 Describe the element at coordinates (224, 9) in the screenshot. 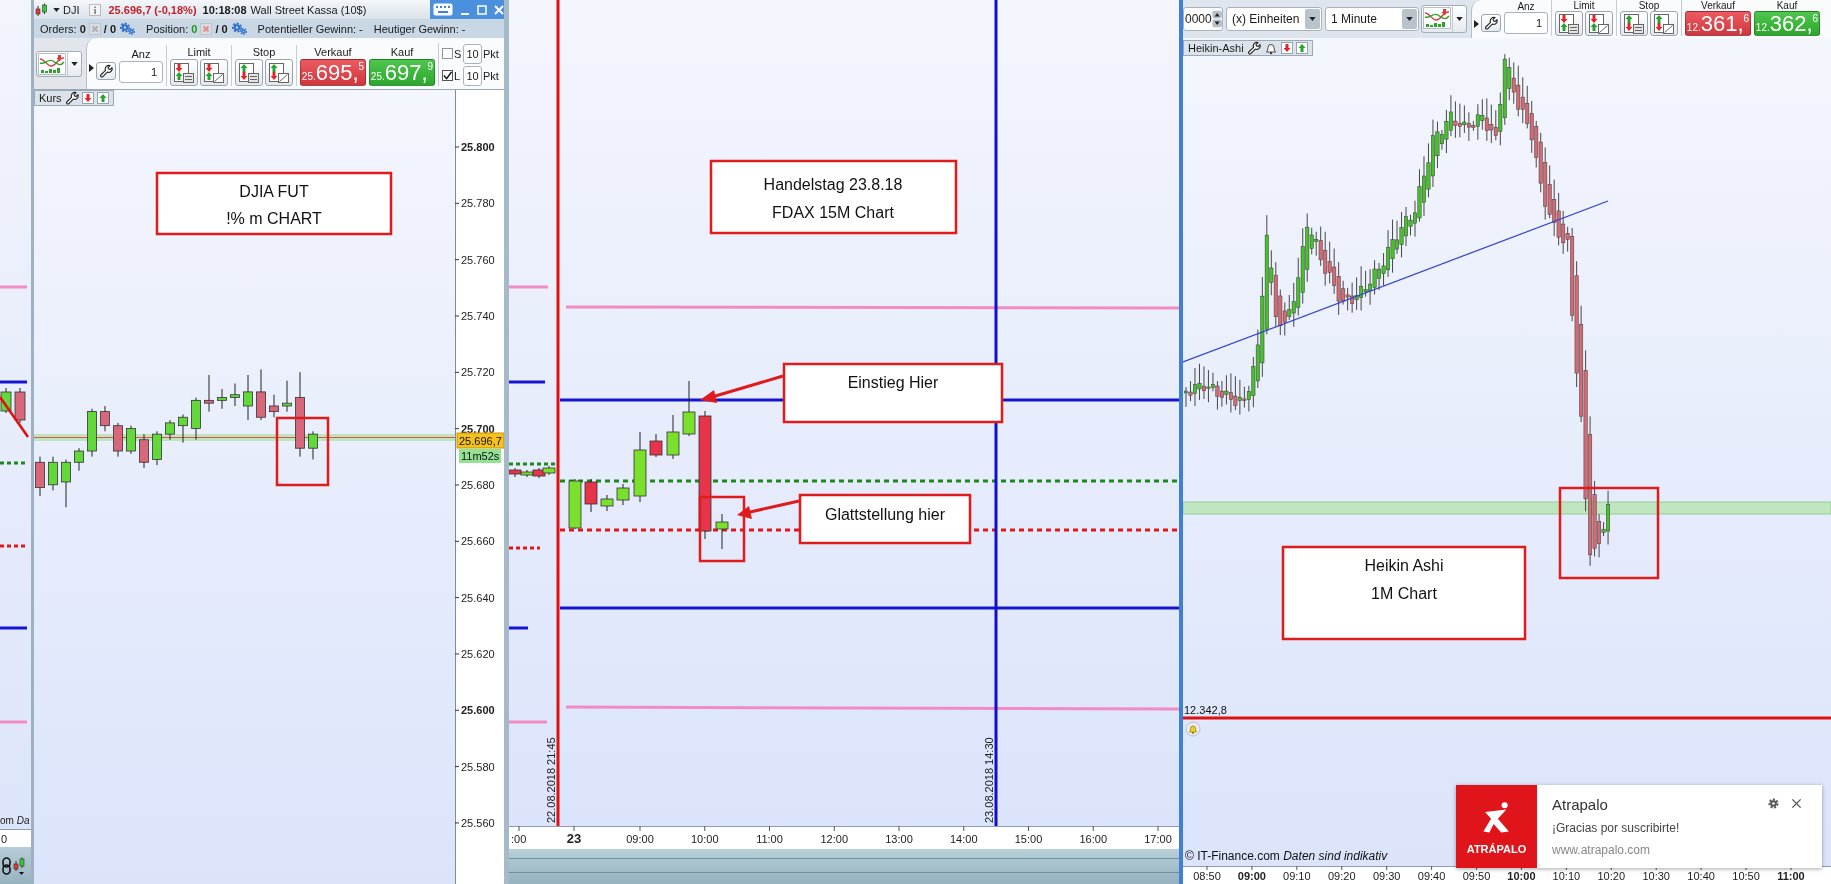

I see `quote-time: 10:18:08` at that location.